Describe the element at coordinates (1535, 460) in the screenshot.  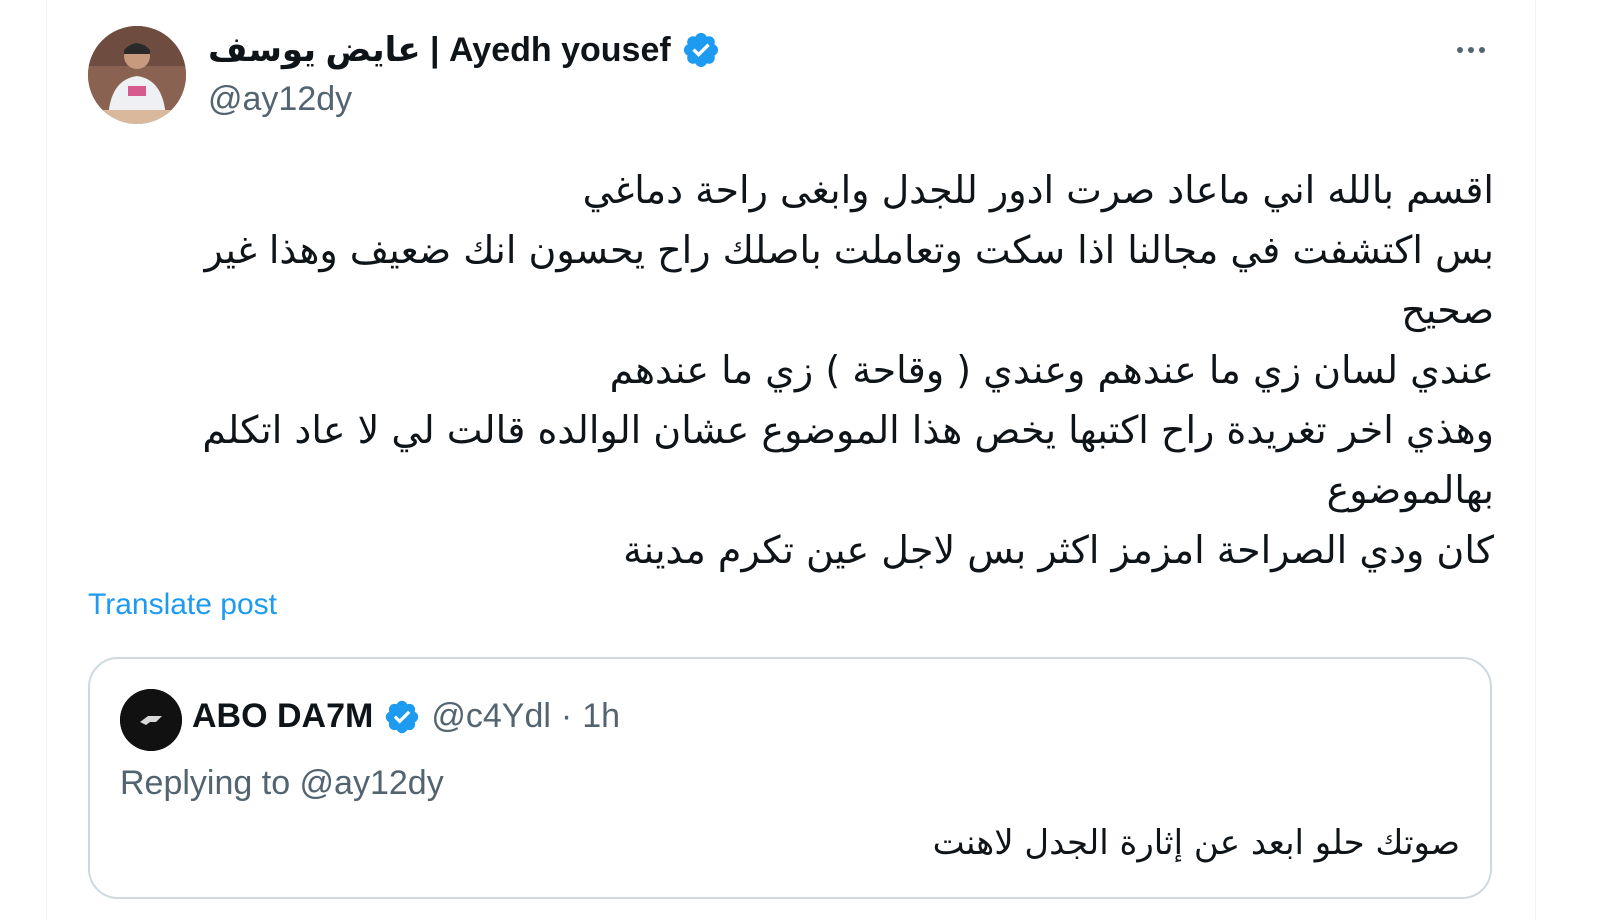
I see `timeline-right-border` at that location.